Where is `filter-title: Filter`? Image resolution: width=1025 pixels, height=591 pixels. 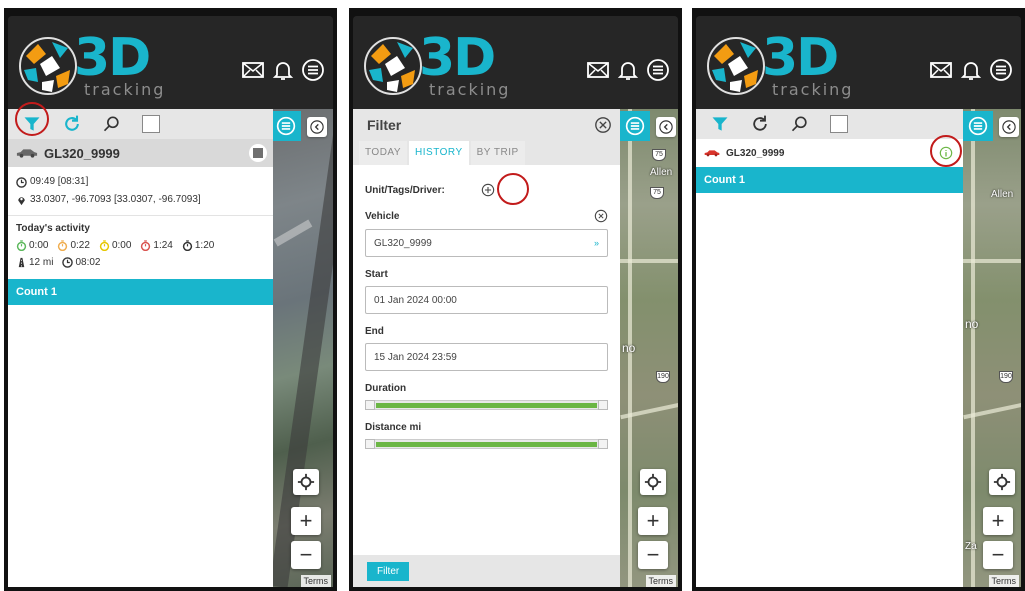 filter-title: Filter is located at coordinates (384, 125).